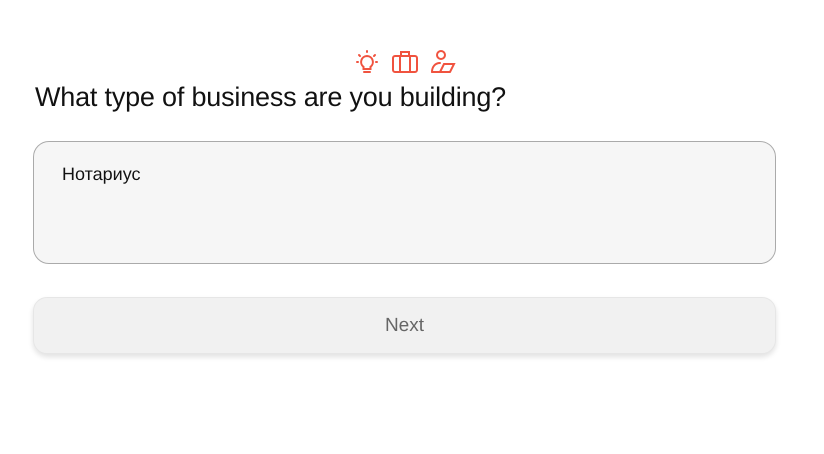  What do you see at coordinates (404, 62) in the screenshot?
I see `briefcase-icon` at bounding box center [404, 62].